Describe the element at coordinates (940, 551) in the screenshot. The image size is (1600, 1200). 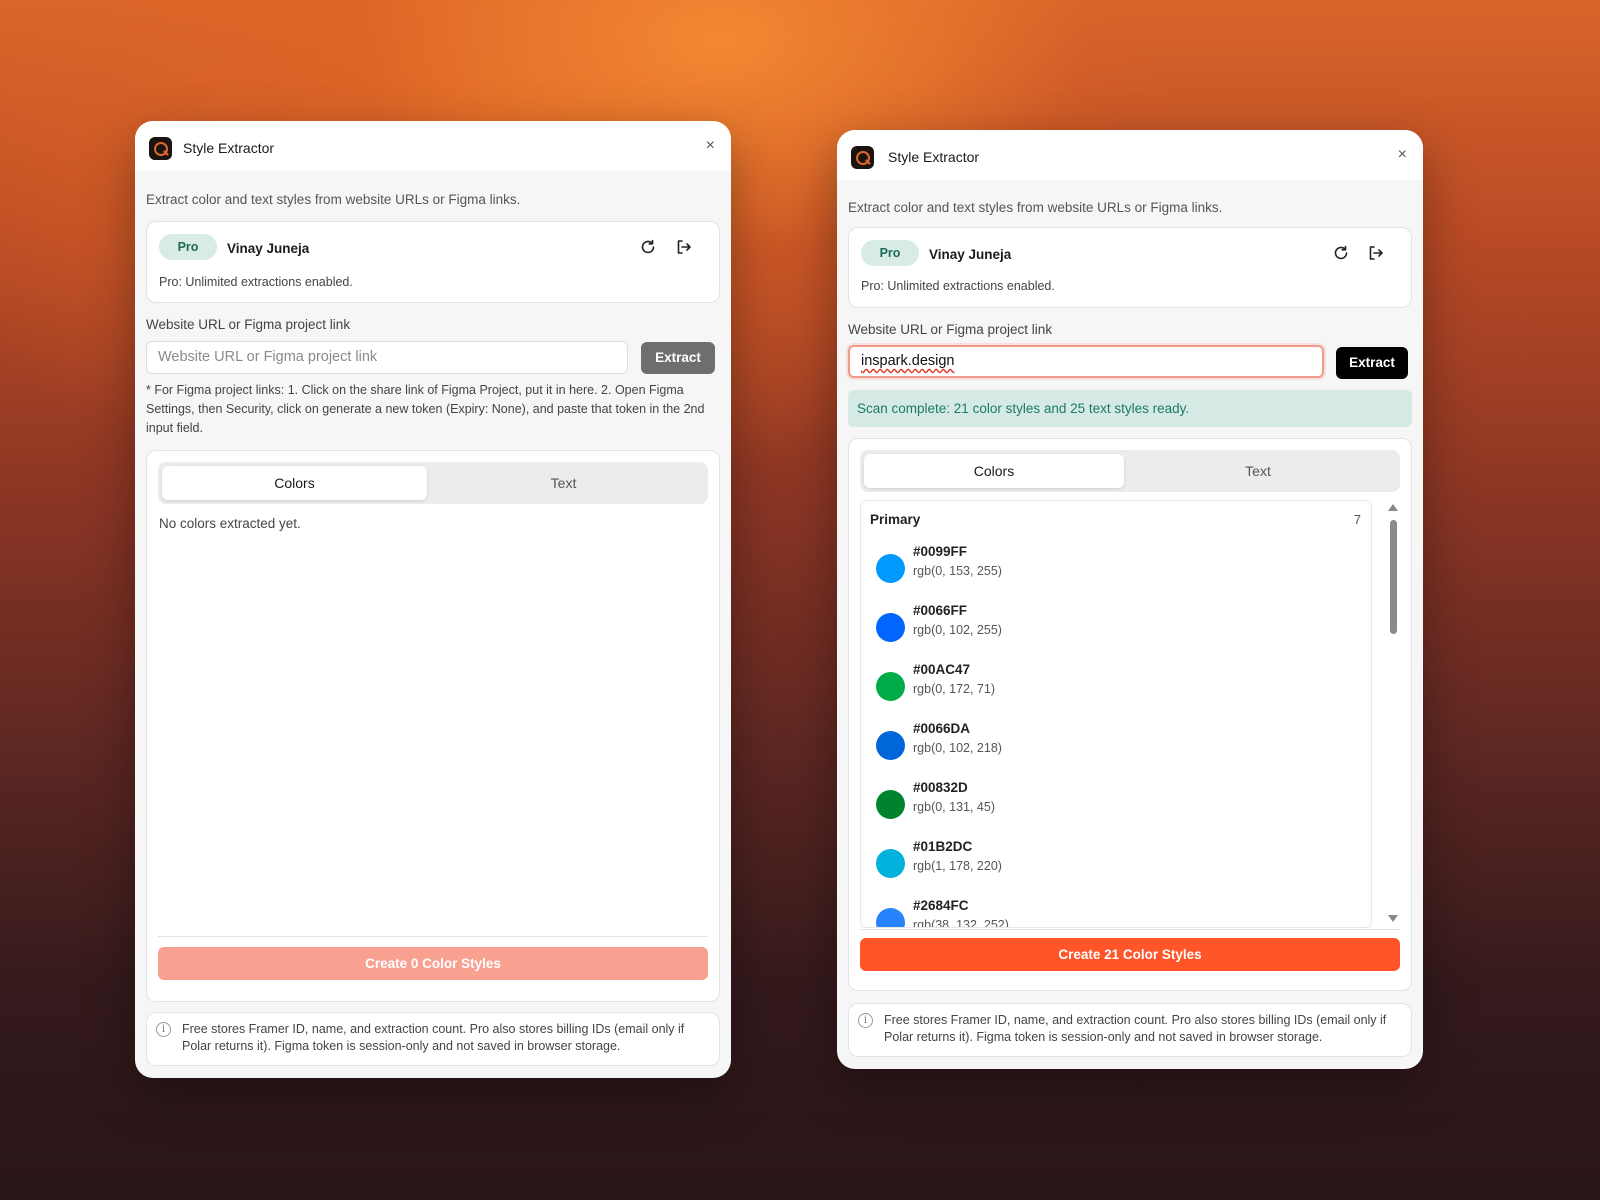
I see `color-hex: #0099FF` at that location.